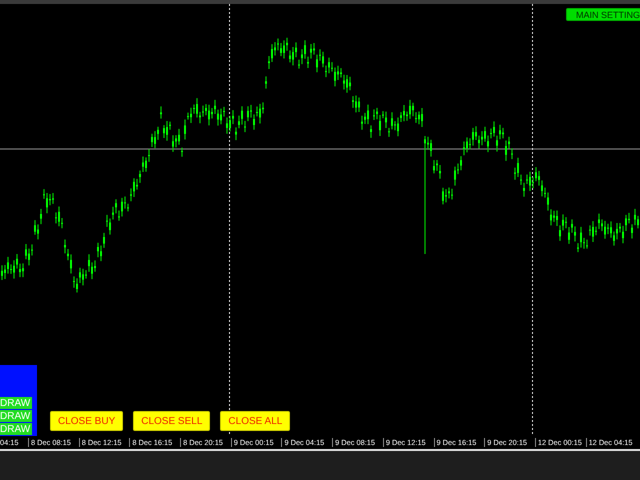  What do you see at coordinates (87, 421) in the screenshot?
I see `close-button: CLOSE BUY` at bounding box center [87, 421].